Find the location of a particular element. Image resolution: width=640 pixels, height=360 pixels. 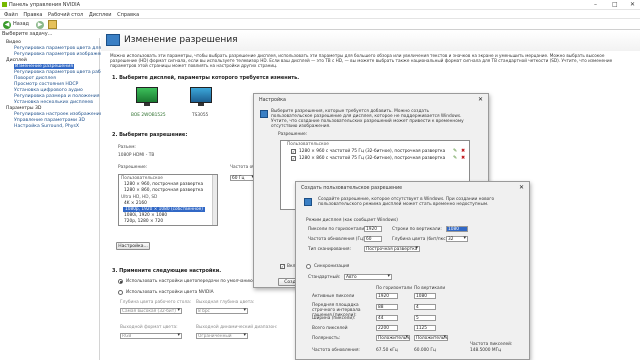

step2-heading: 2. Выберите разрешение: is located at coordinates (150, 135).